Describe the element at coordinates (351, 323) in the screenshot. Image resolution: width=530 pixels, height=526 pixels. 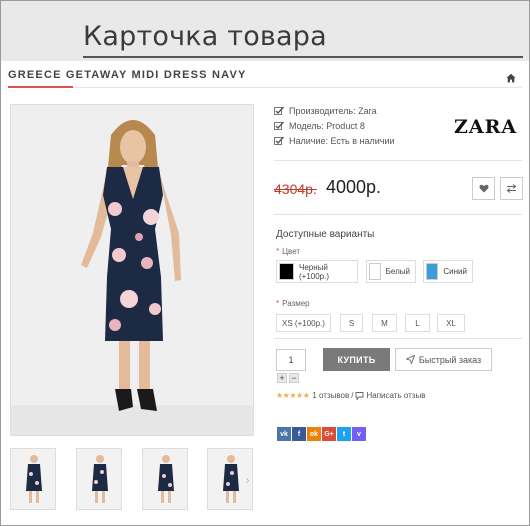
I see `size-option-s: S` at that location.